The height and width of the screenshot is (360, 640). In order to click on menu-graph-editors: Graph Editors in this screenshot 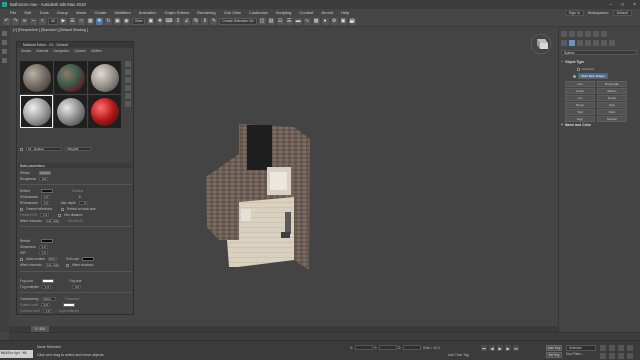, I will do `click(176, 12)`.